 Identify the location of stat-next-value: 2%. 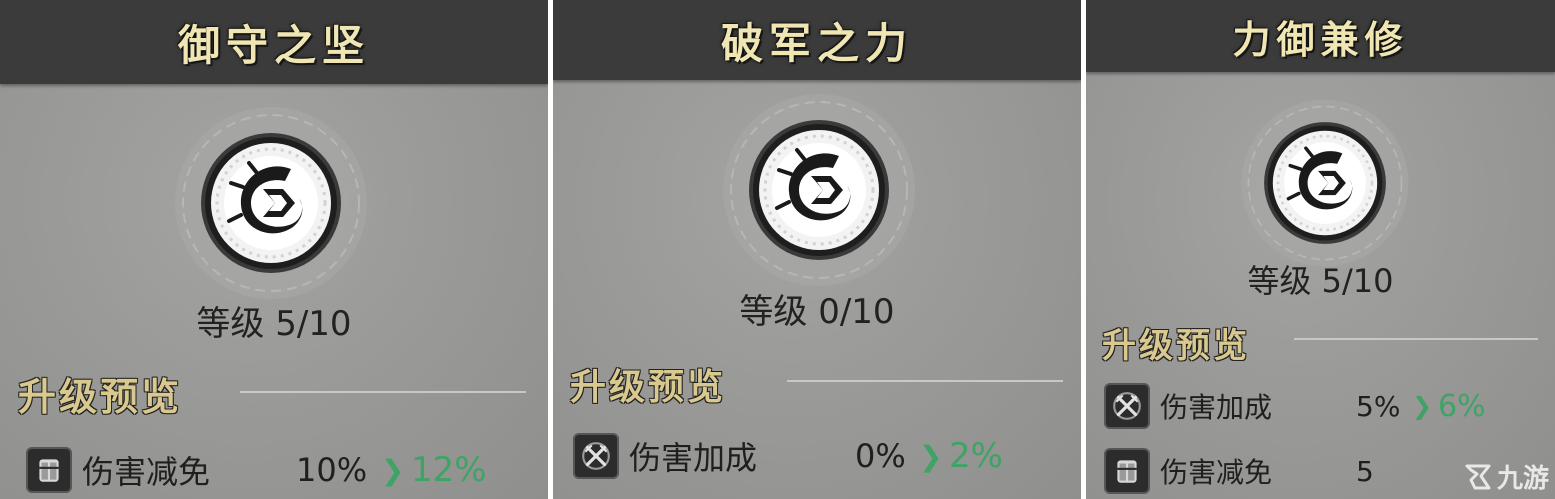
(976, 456).